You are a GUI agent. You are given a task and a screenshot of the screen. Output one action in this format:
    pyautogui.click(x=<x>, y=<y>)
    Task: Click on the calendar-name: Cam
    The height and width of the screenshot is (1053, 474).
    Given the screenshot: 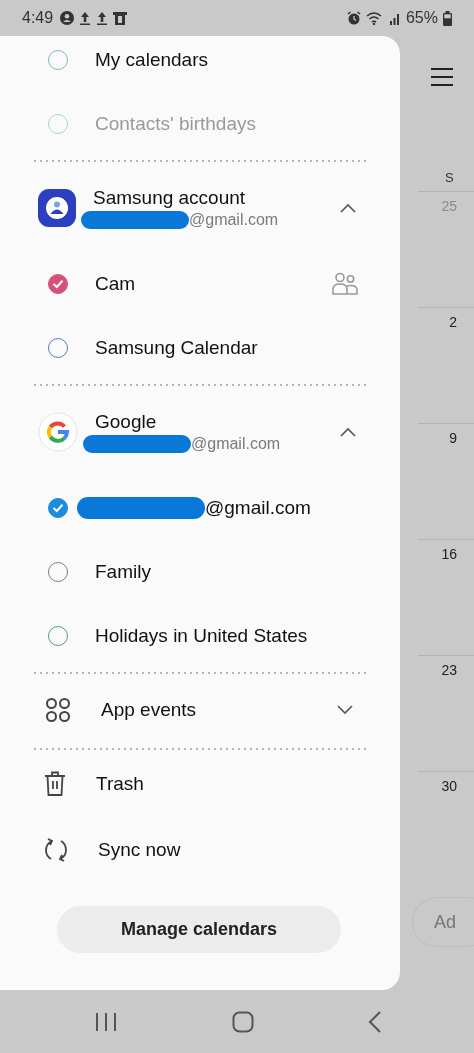 What is the action you would take?
    pyautogui.click(x=115, y=284)
    